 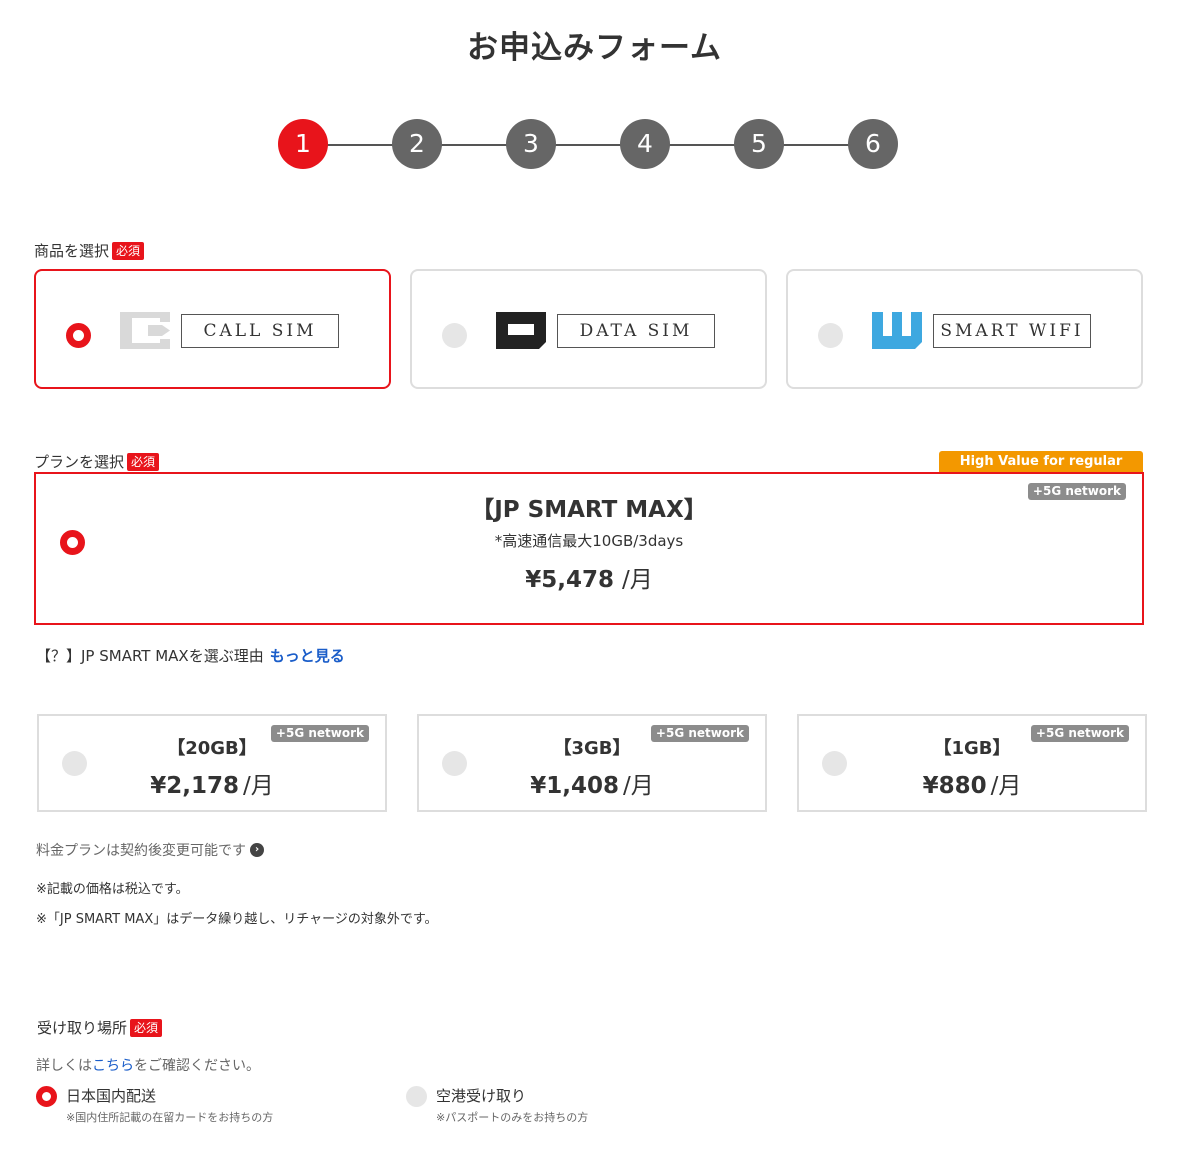 I want to click on receipt-option-sub: ※パスポートのみをお持ちの方, so click(x=512, y=1117).